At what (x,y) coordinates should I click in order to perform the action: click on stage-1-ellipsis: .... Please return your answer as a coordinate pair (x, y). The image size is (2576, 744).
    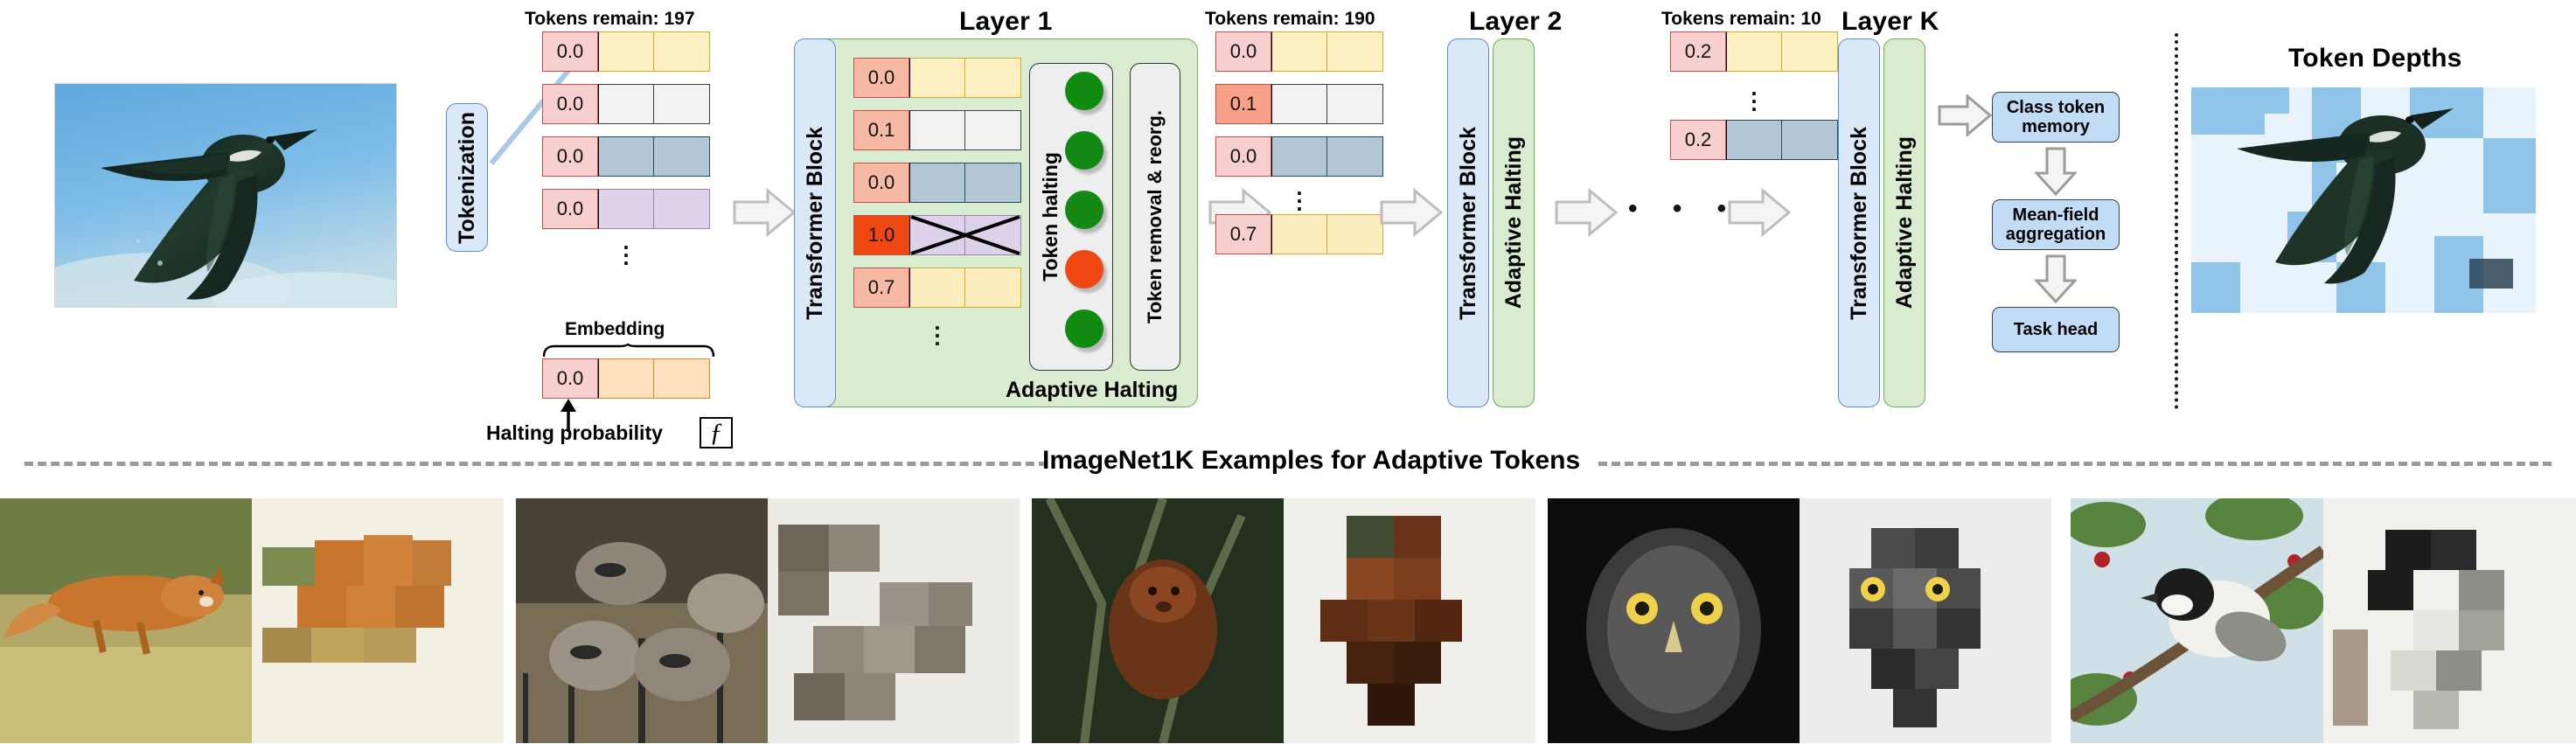
    Looking at the image, I should click on (626, 249).